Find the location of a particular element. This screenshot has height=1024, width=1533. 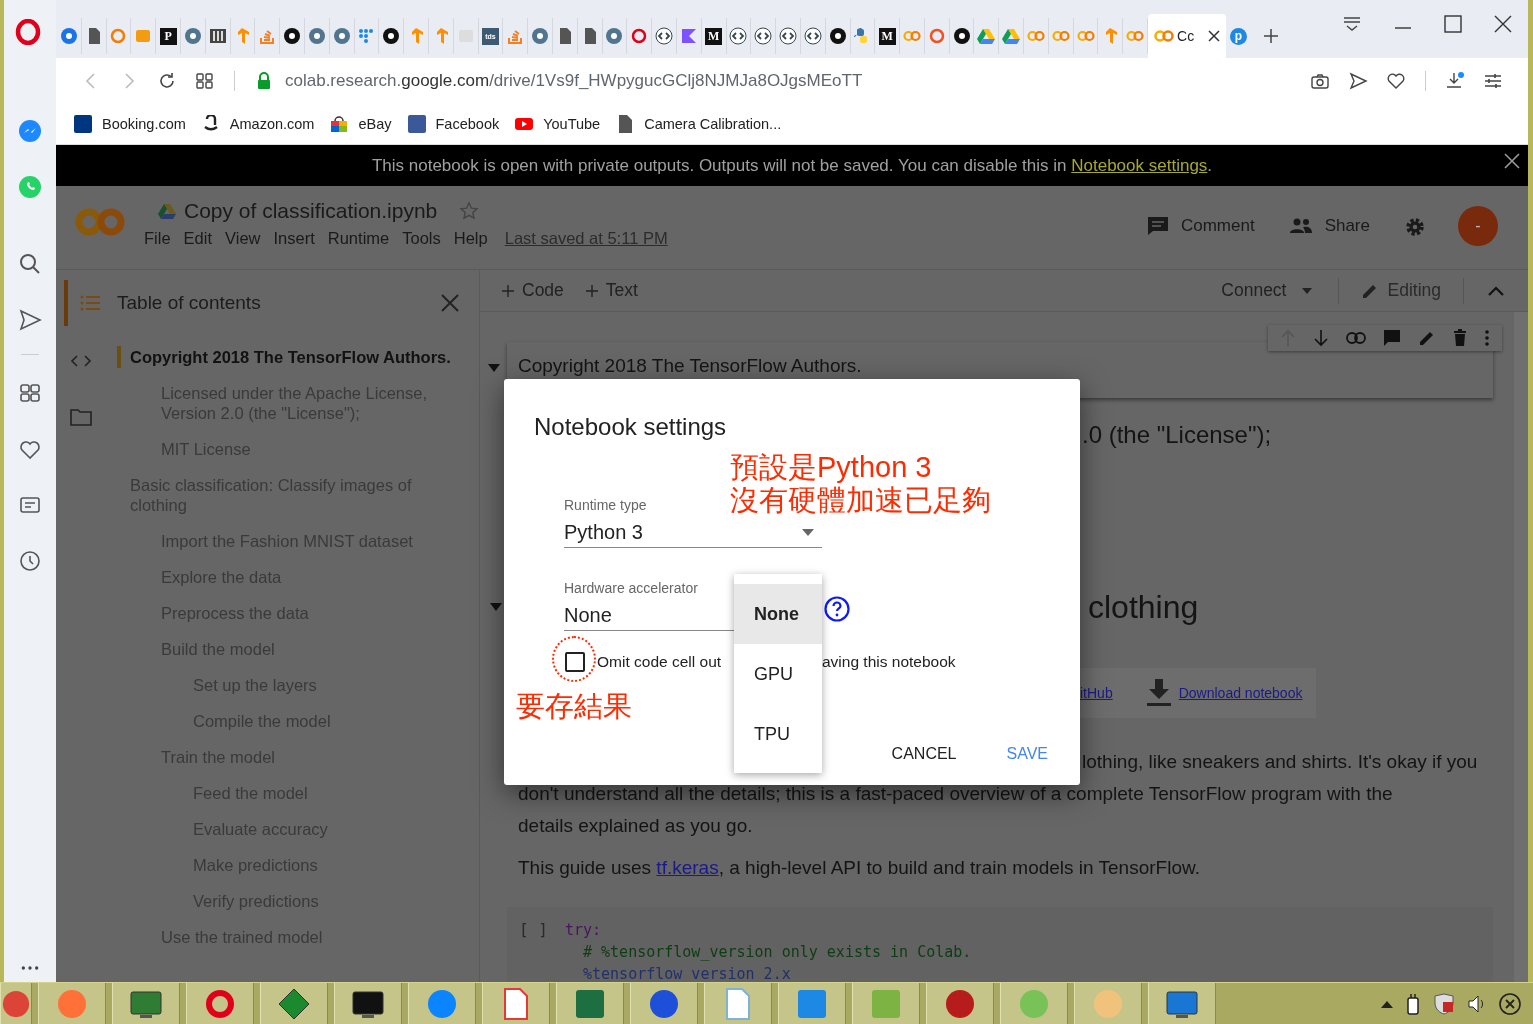

chevron-up-icon is located at coordinates (1496, 290).